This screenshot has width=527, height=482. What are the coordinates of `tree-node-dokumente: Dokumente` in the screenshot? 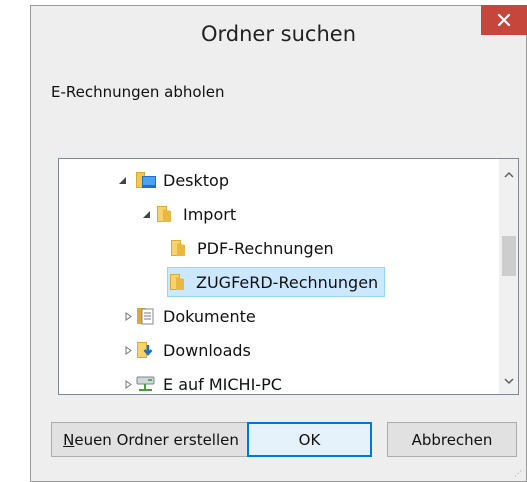 It's located at (198, 316).